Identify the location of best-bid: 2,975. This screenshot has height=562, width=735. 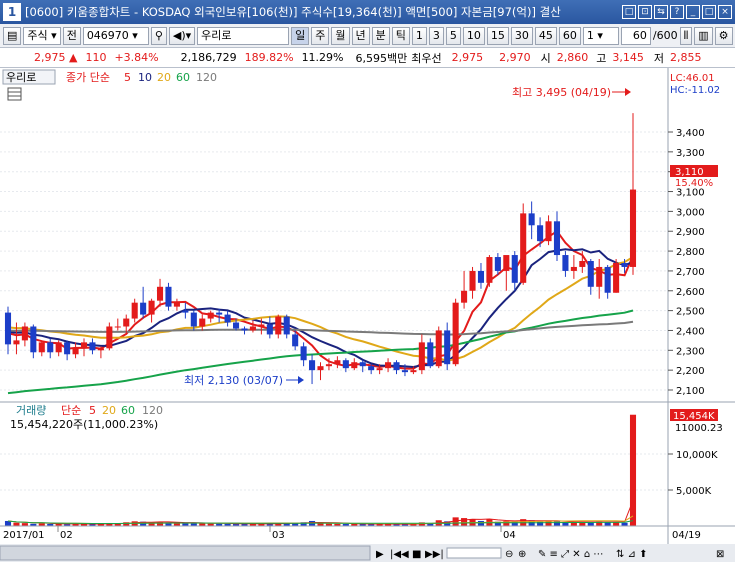
(467, 57).